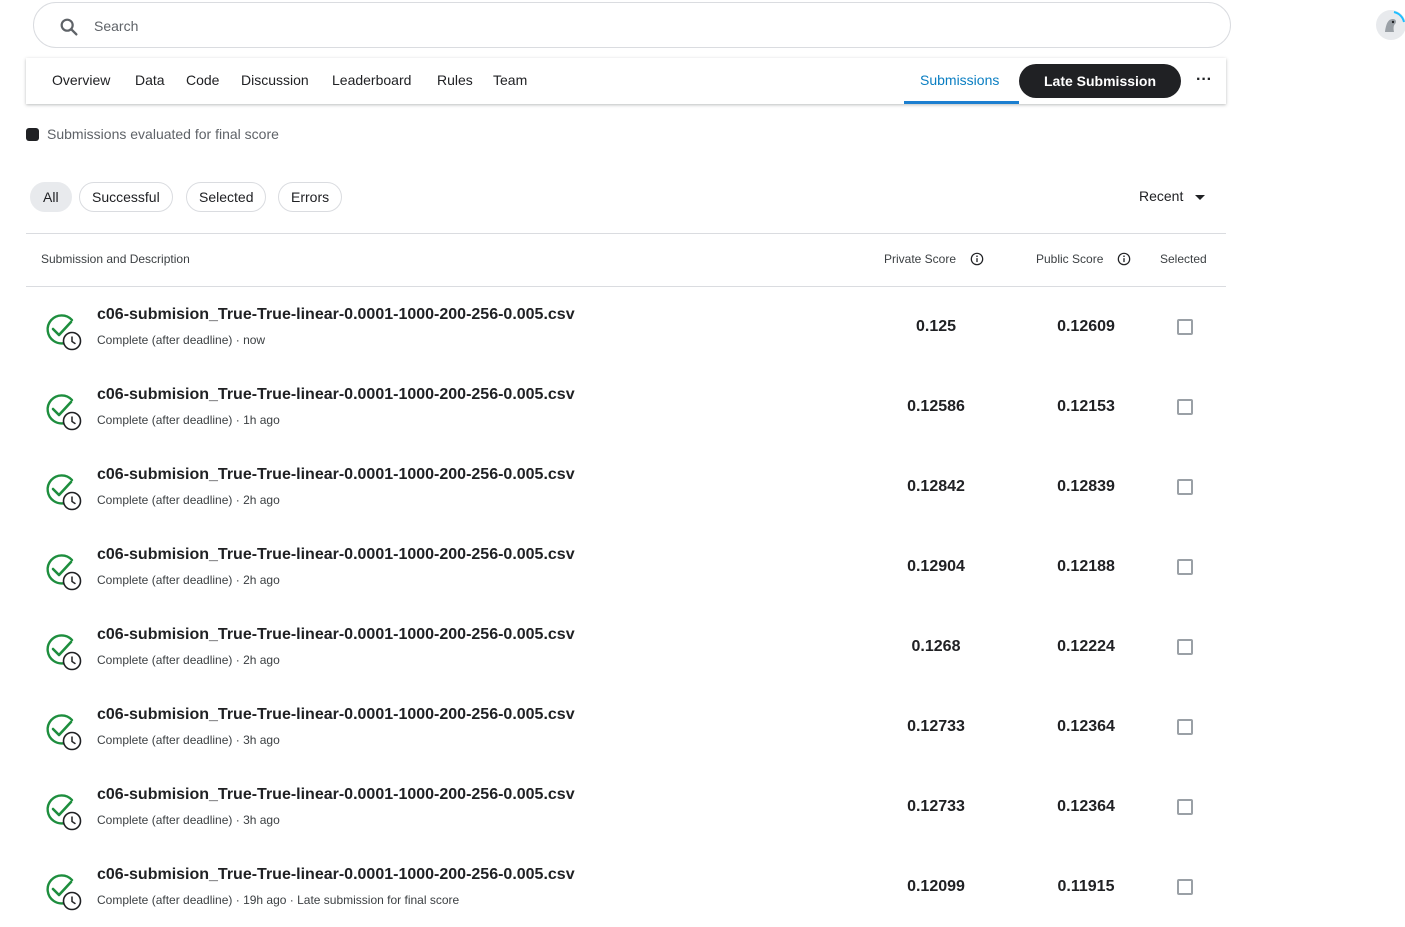 The width and height of the screenshot is (1405, 927). I want to click on tab-discussion: Discussion, so click(275, 80).